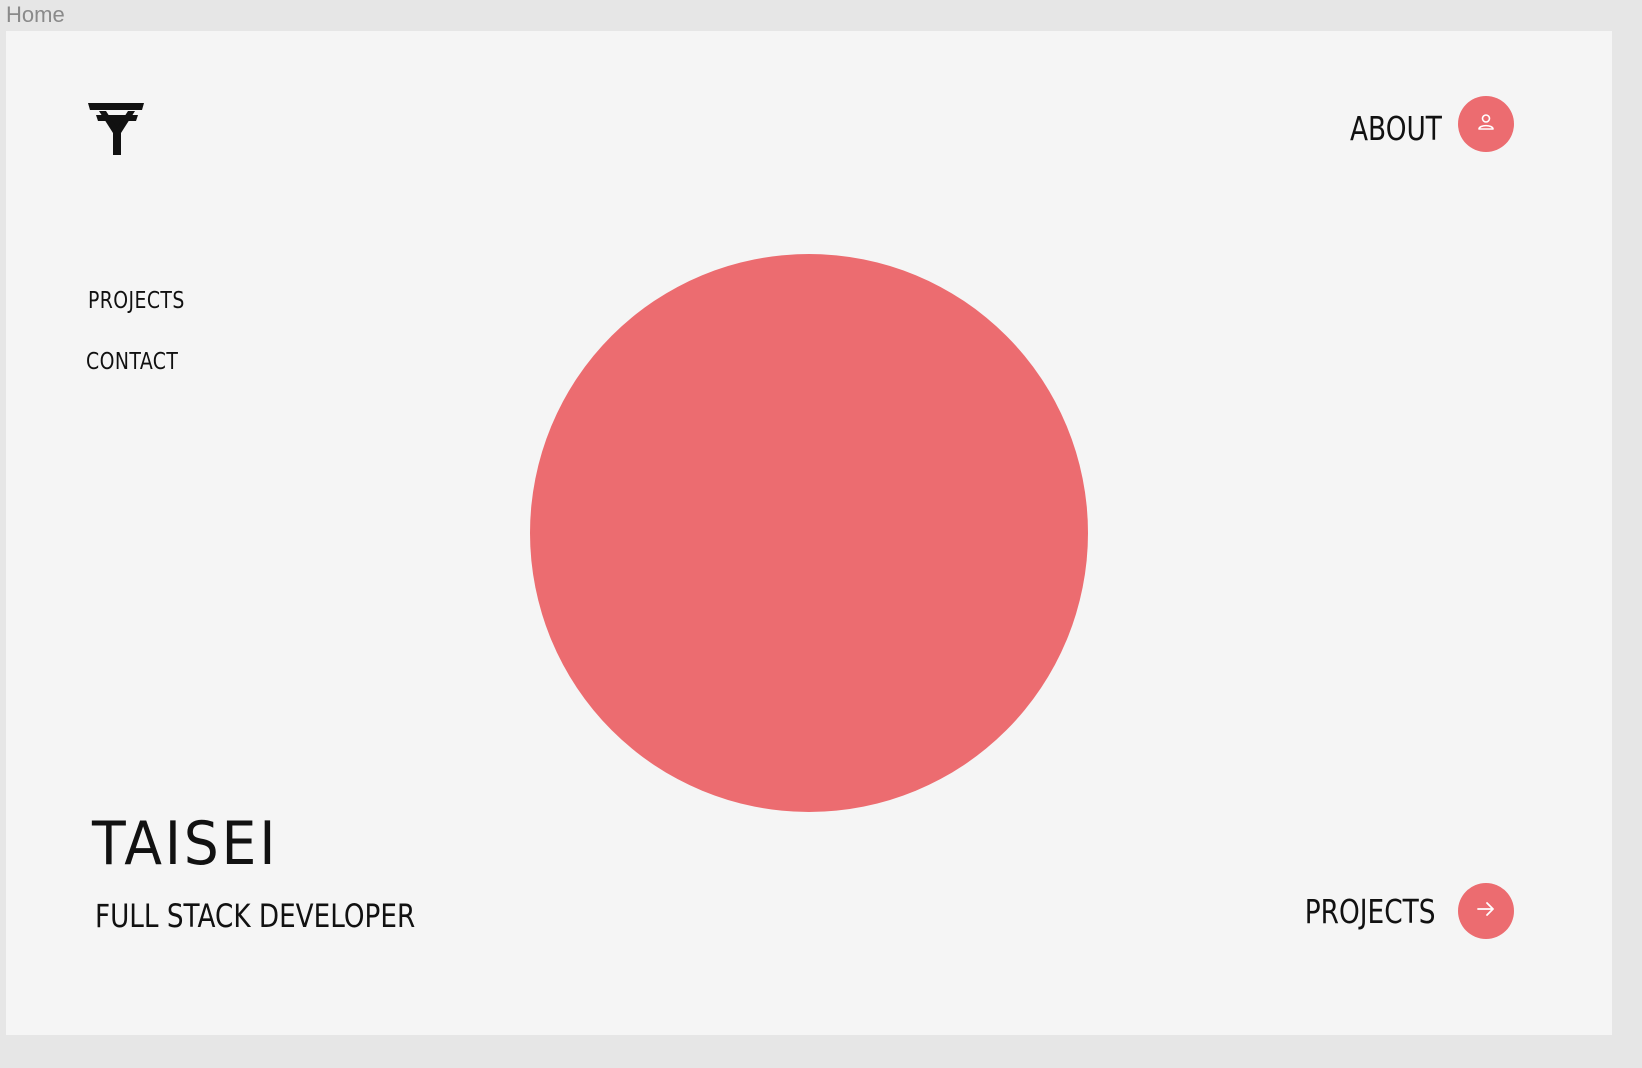 This screenshot has height=1068, width=1642. I want to click on arrow-right-icon, so click(1486, 911).